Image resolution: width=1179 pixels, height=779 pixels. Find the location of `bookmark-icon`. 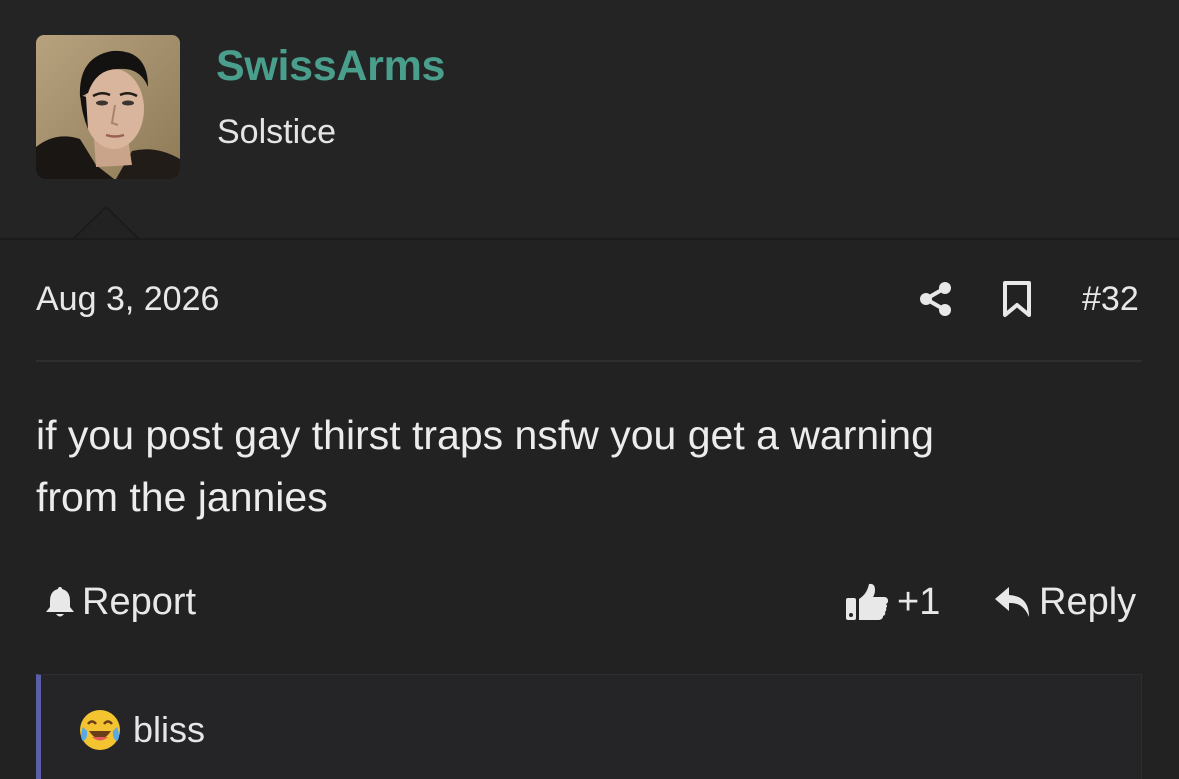

bookmark-icon is located at coordinates (1017, 299).